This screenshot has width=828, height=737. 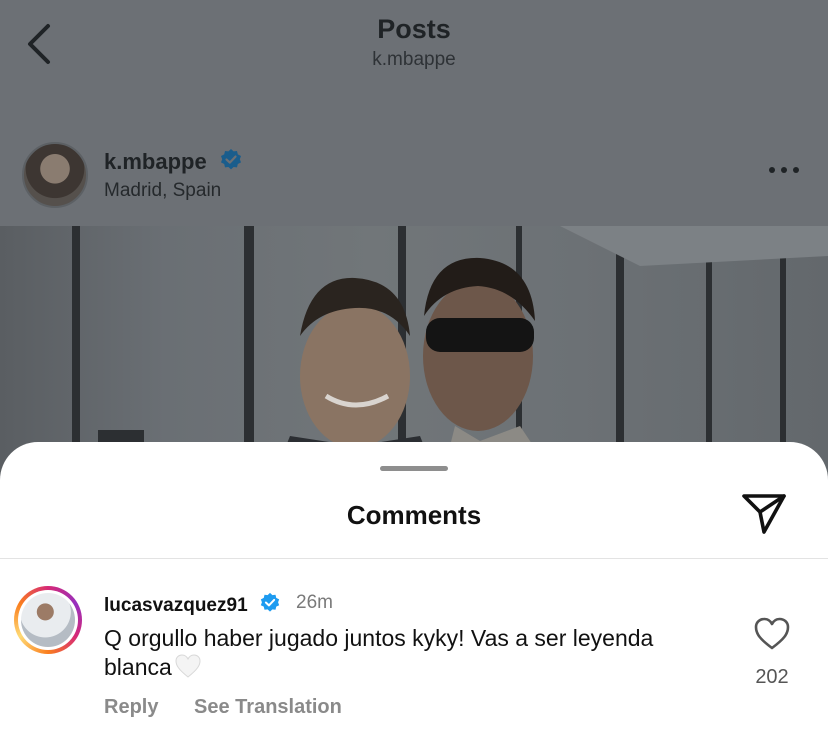 I want to click on page-title: Posts, so click(x=414, y=29).